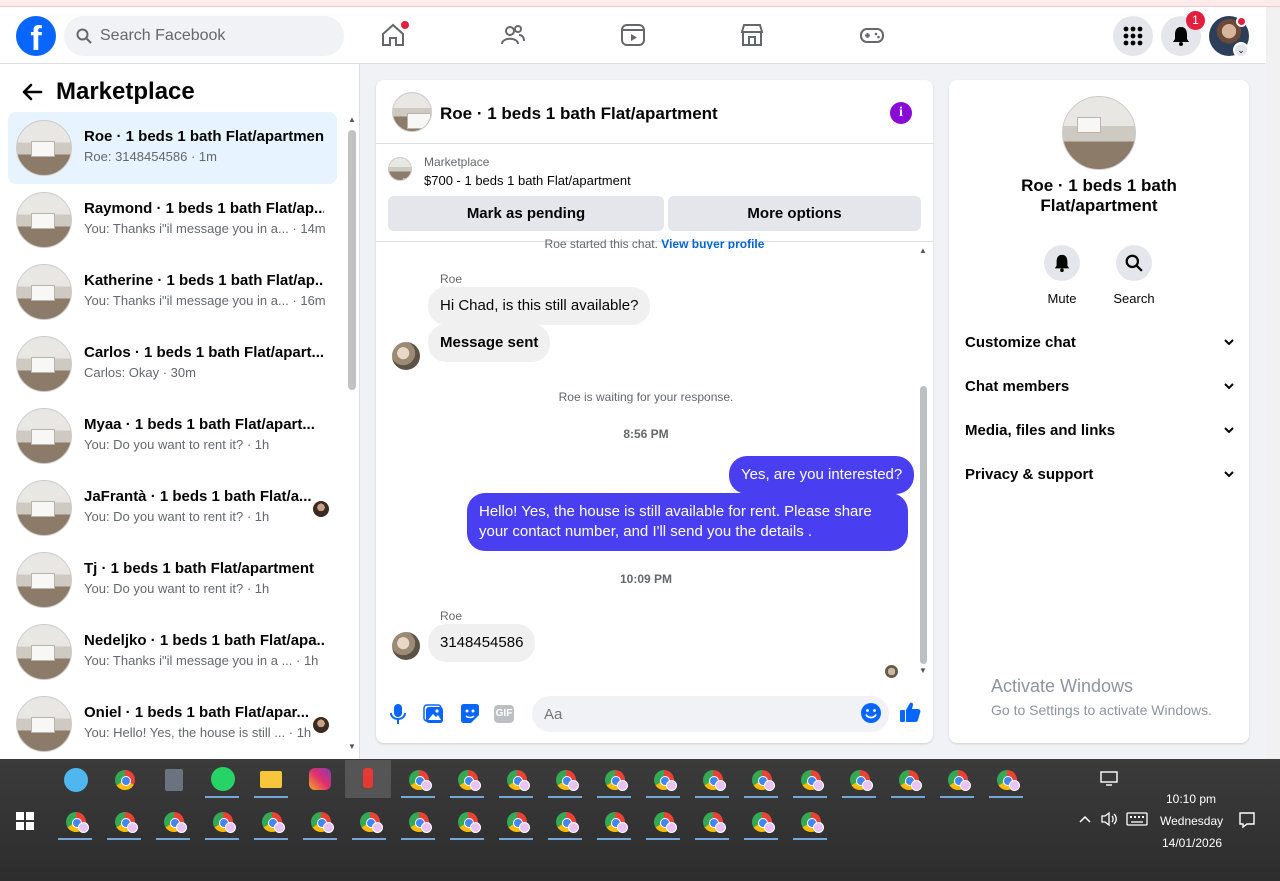 This screenshot has width=1280, height=881. Describe the element at coordinates (1134, 298) in the screenshot. I see `search-label: Search` at that location.